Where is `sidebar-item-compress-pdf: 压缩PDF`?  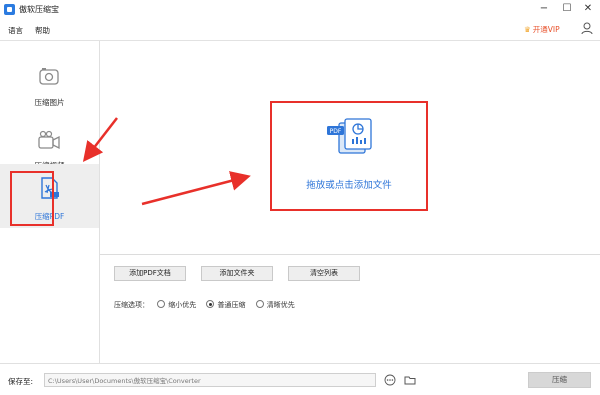 sidebar-item-compress-pdf: 压缩PDF is located at coordinates (49, 196).